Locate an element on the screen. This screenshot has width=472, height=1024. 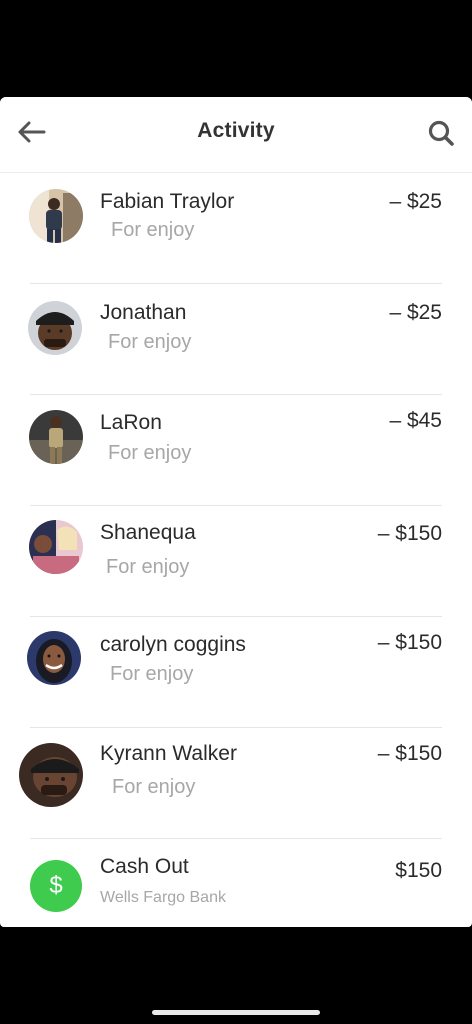
payment-amount: – $45 is located at coordinates (415, 420).